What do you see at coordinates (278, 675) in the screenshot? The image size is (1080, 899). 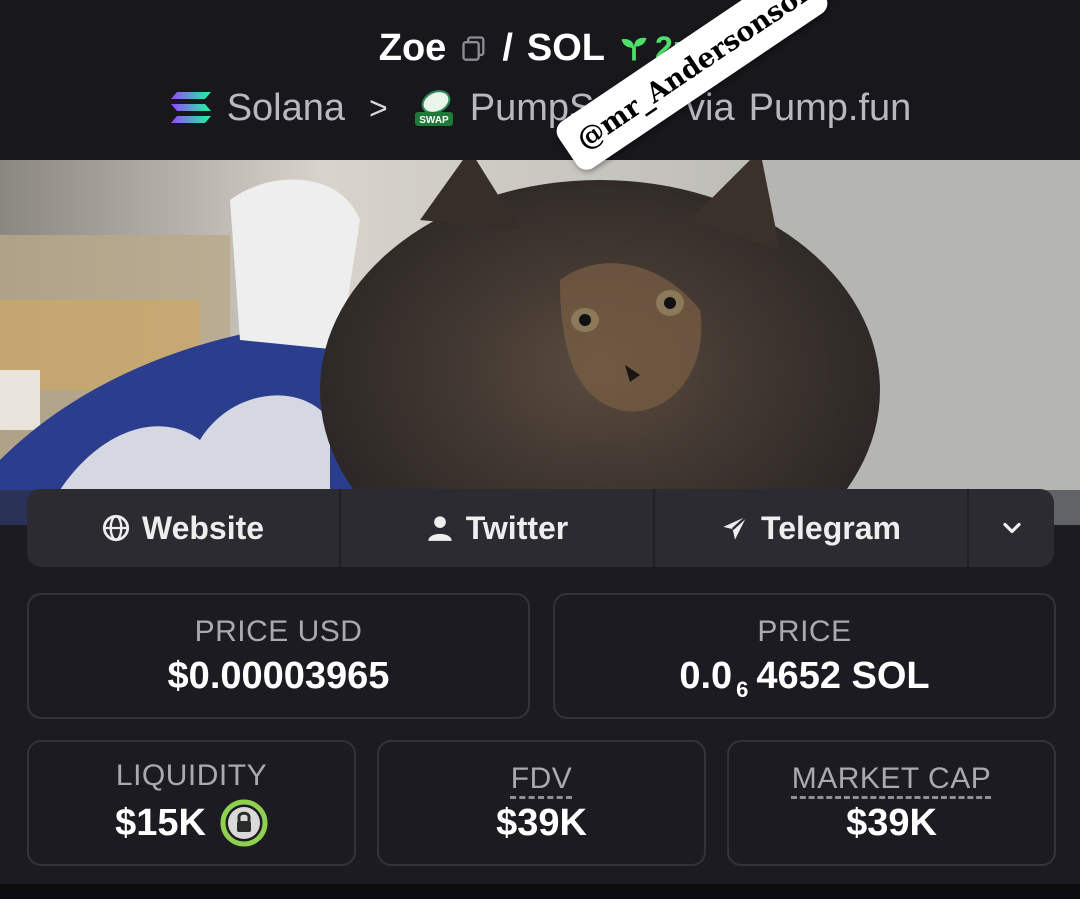 I see `price-usd-value: $0.00003965` at bounding box center [278, 675].